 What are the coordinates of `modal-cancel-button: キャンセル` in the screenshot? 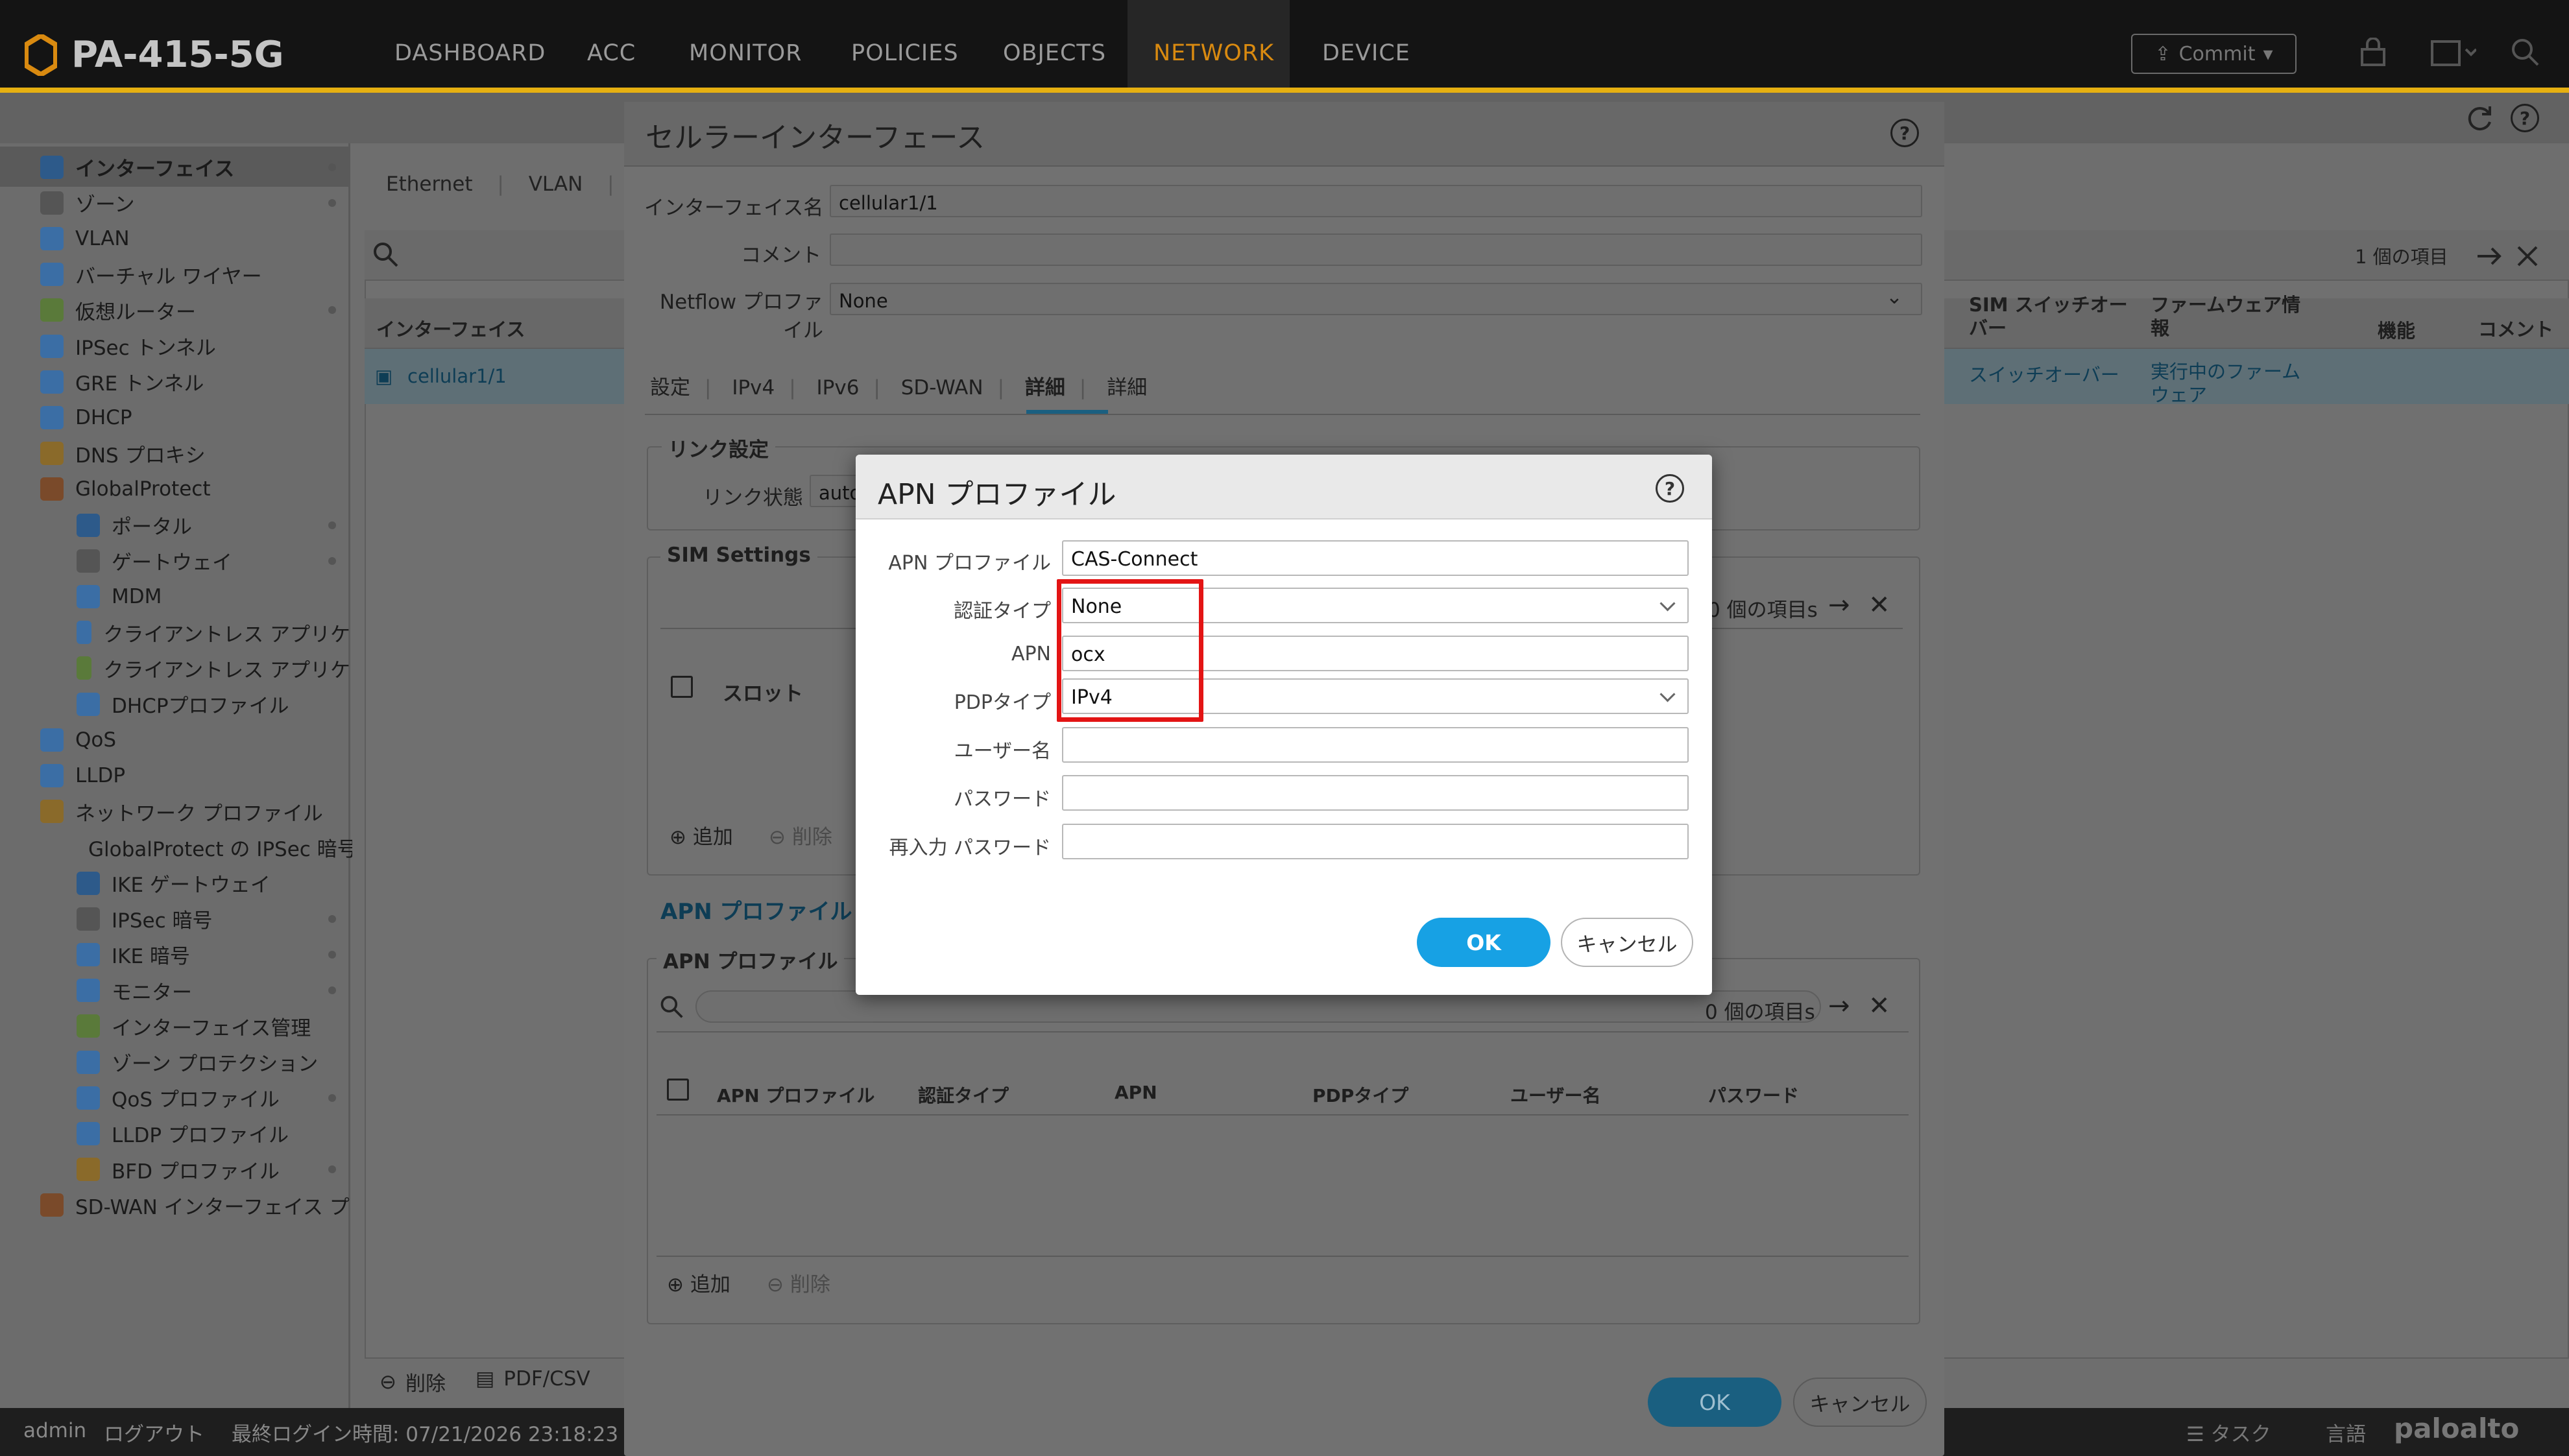 It's located at (1860, 1403).